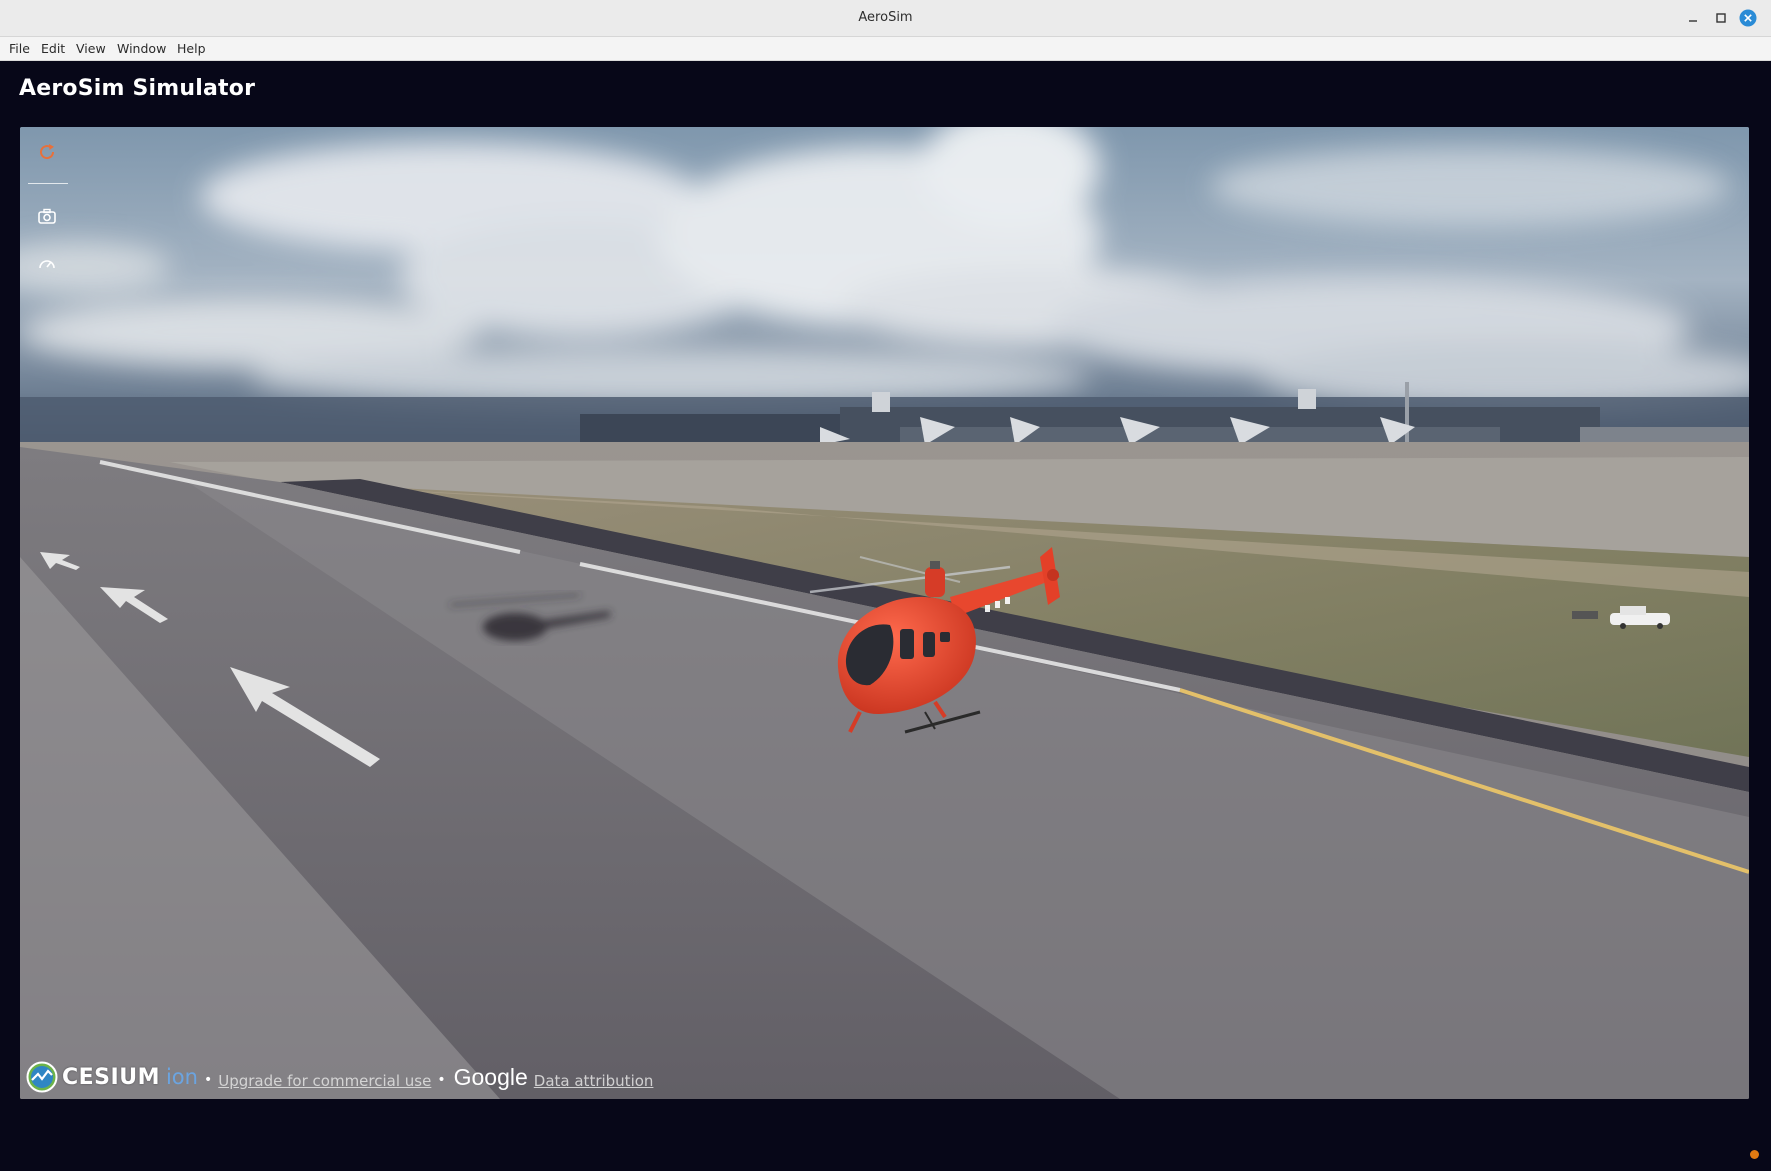 The width and height of the screenshot is (1771, 1171). What do you see at coordinates (885, 49) in the screenshot?
I see `menu-bar: File Edit View Window Help` at bounding box center [885, 49].